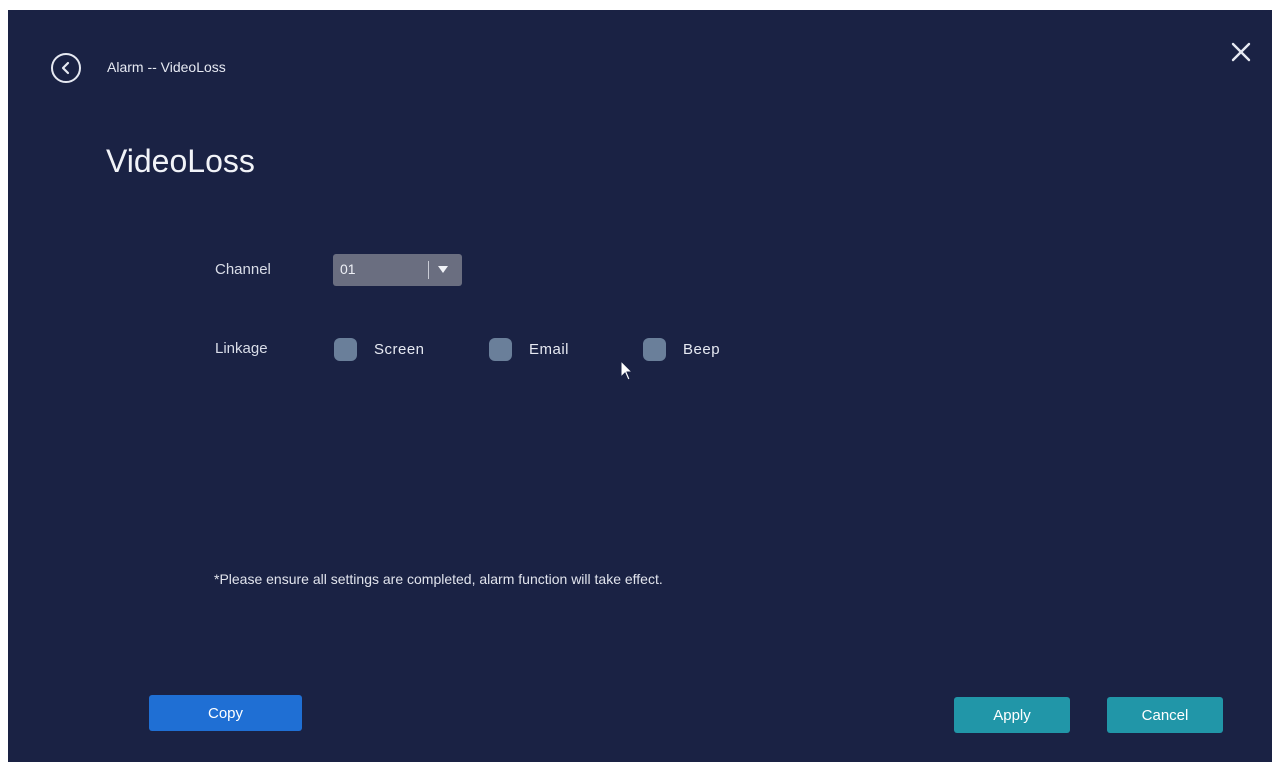 This screenshot has width=1276, height=765. I want to click on back-button, so click(66, 68).